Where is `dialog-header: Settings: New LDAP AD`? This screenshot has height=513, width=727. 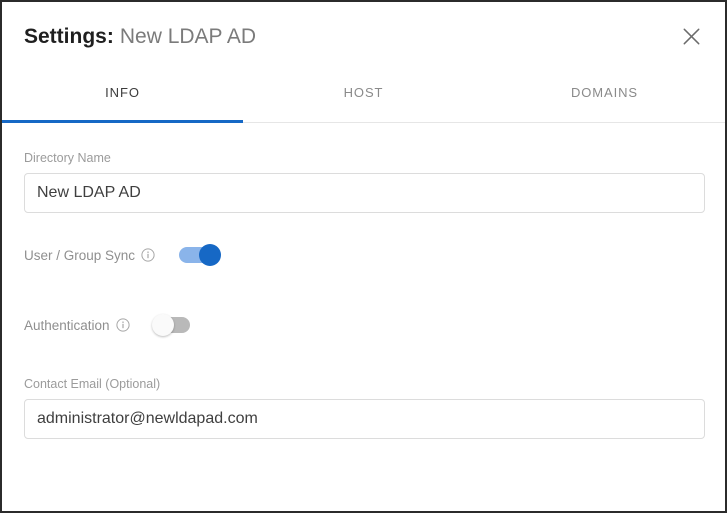
dialog-header: Settings: New LDAP AD is located at coordinates (363, 36).